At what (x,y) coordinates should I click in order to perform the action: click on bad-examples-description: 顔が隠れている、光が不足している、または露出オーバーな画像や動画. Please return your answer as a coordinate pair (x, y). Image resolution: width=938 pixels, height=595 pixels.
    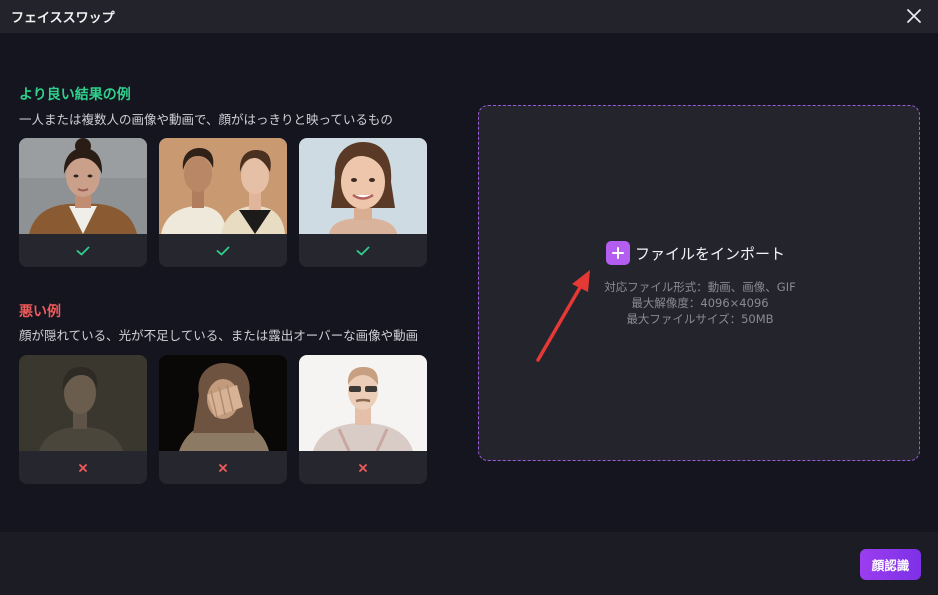
    Looking at the image, I should click on (219, 335).